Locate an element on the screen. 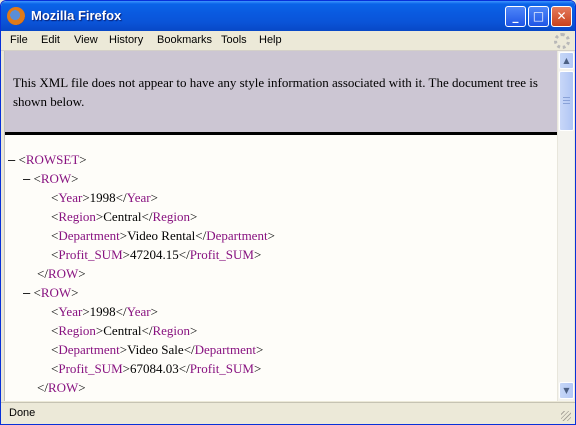 The height and width of the screenshot is (425, 576). menu-history: History is located at coordinates (126, 40).